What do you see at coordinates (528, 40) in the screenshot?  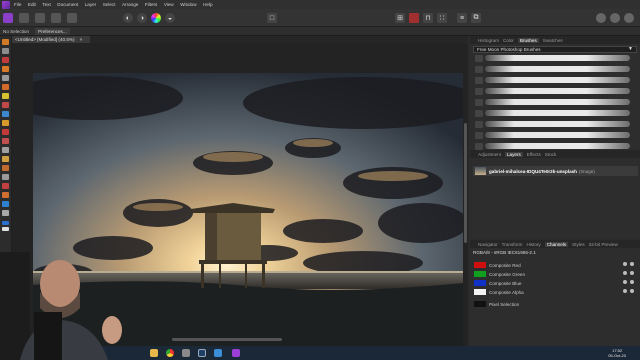 I see `tab-brushes: Brushes` at bounding box center [528, 40].